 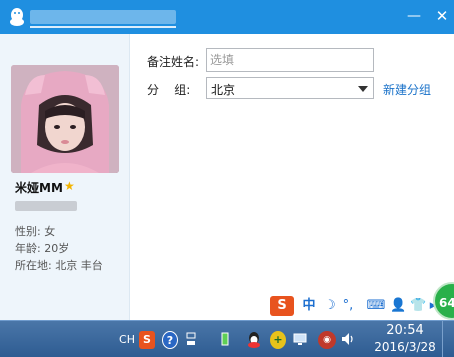 I want to click on qq-penguin-icon, so click(x=17, y=17).